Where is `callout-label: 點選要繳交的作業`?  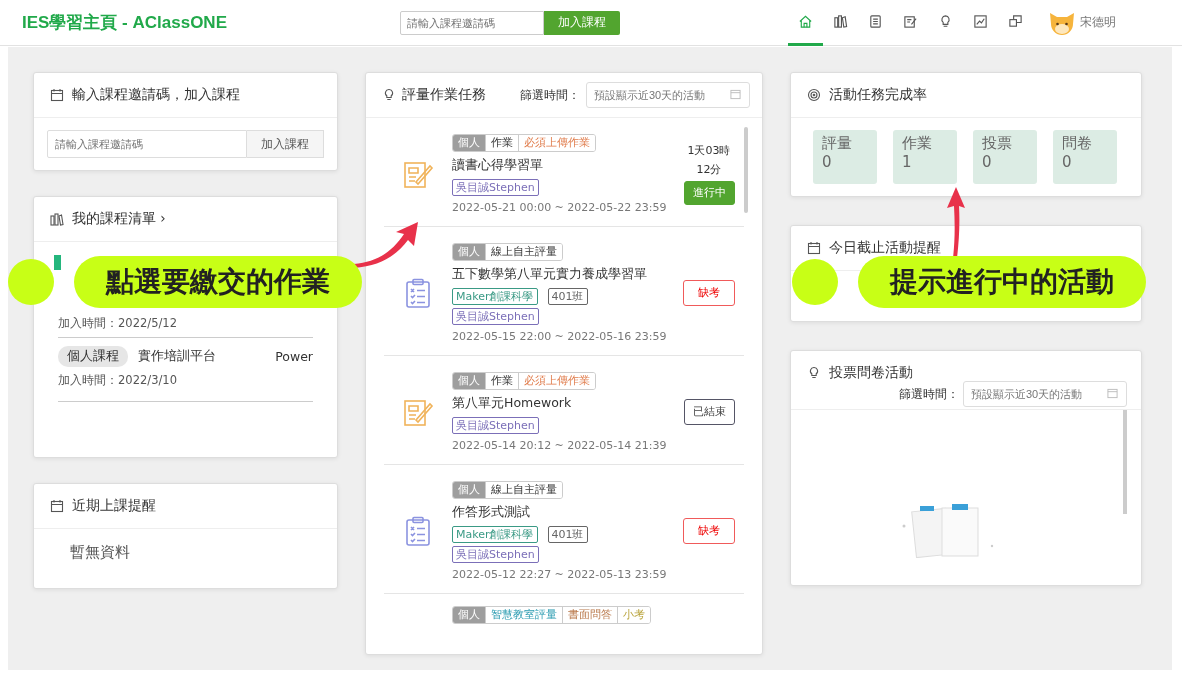
callout-label: 點選要繳交的作業 is located at coordinates (218, 282).